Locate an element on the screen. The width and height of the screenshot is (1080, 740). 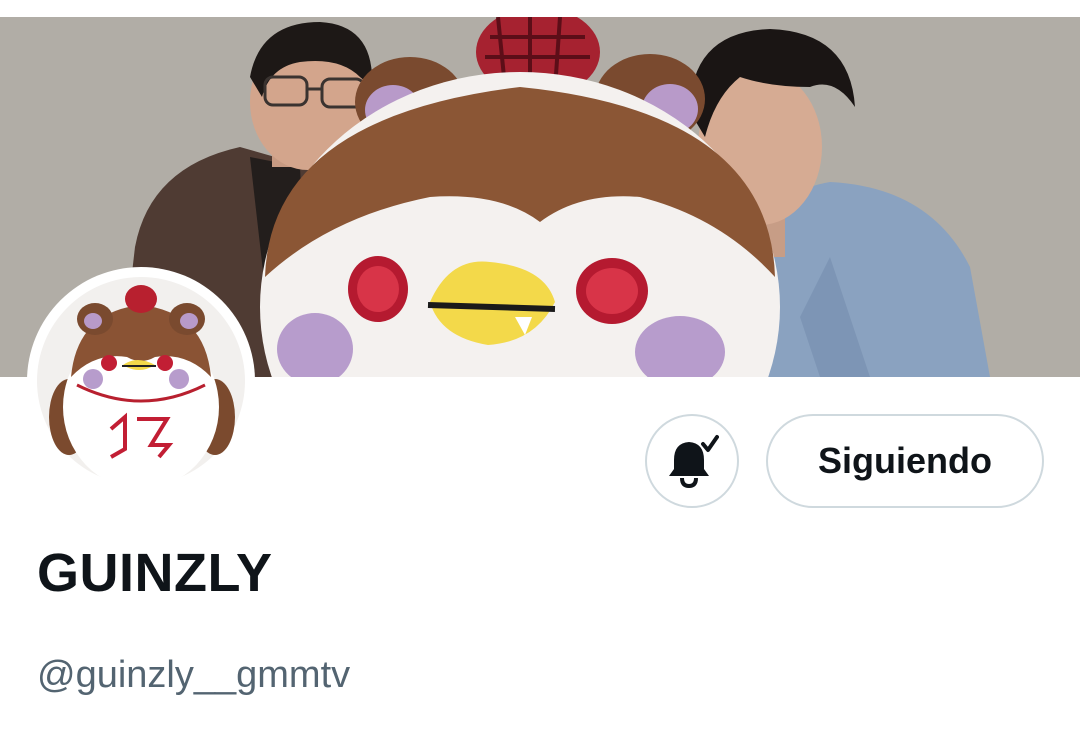
following-button: Siguiendo is located at coordinates (905, 461).